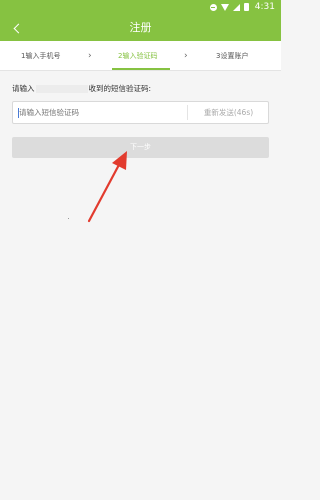  I want to click on next-step-button: 下一步, so click(140, 147).